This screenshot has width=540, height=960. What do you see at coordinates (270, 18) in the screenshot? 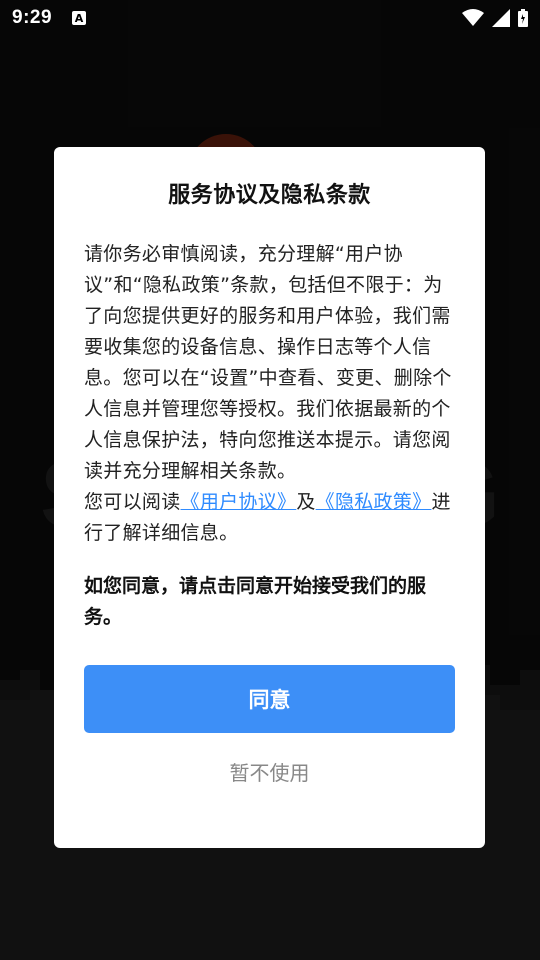
I see `status-bar: 9:29 A` at bounding box center [270, 18].